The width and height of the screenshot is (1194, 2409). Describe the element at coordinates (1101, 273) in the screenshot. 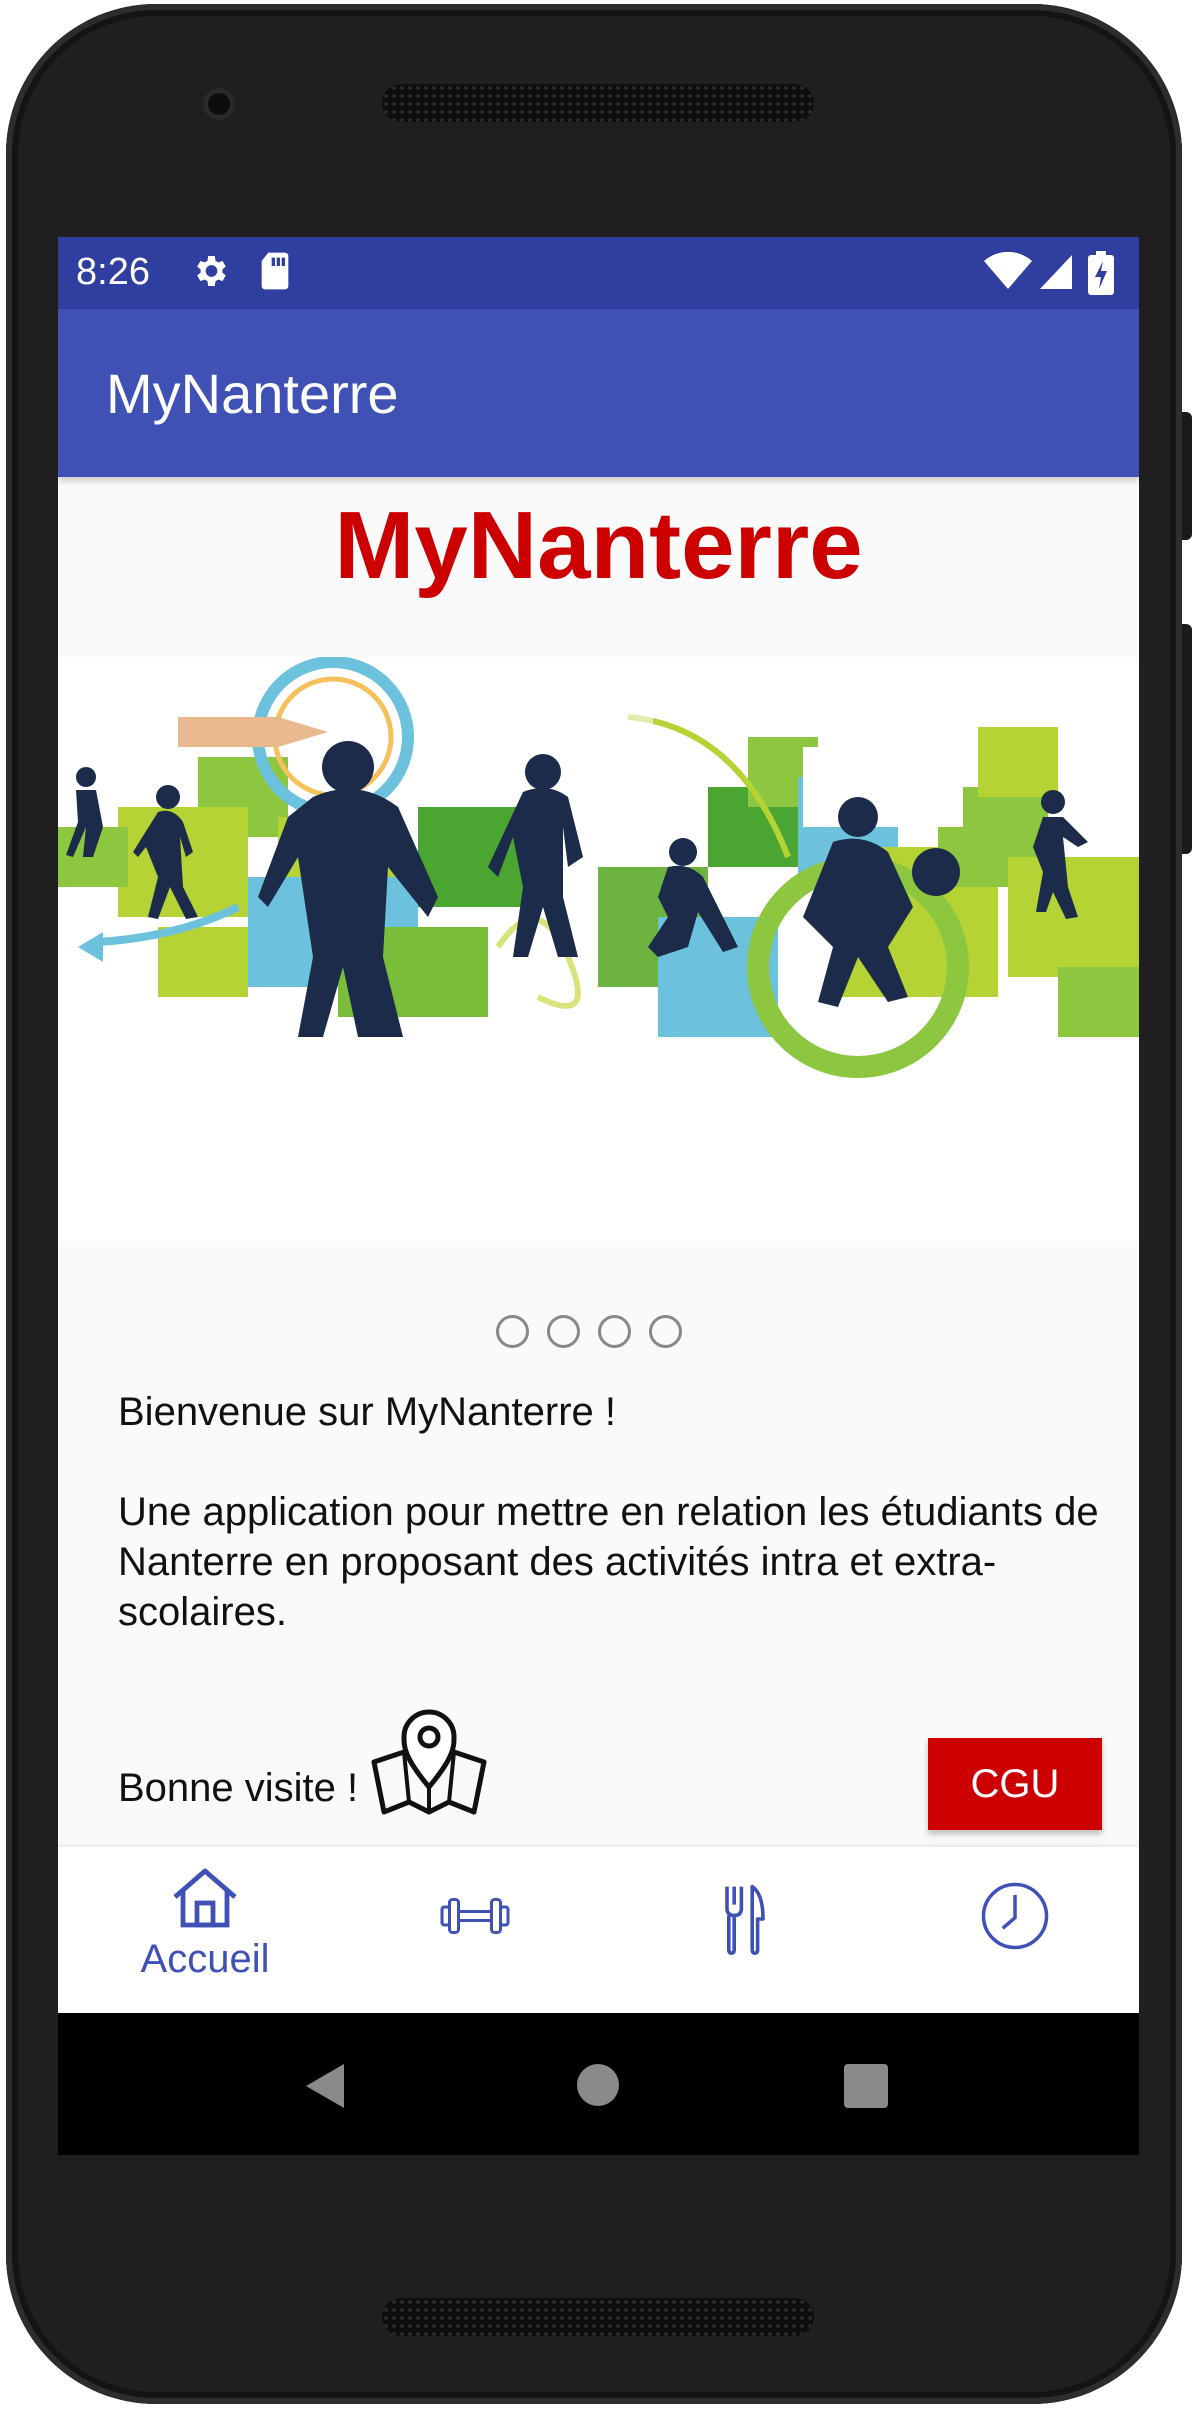

I see `battery-charging-icon` at that location.